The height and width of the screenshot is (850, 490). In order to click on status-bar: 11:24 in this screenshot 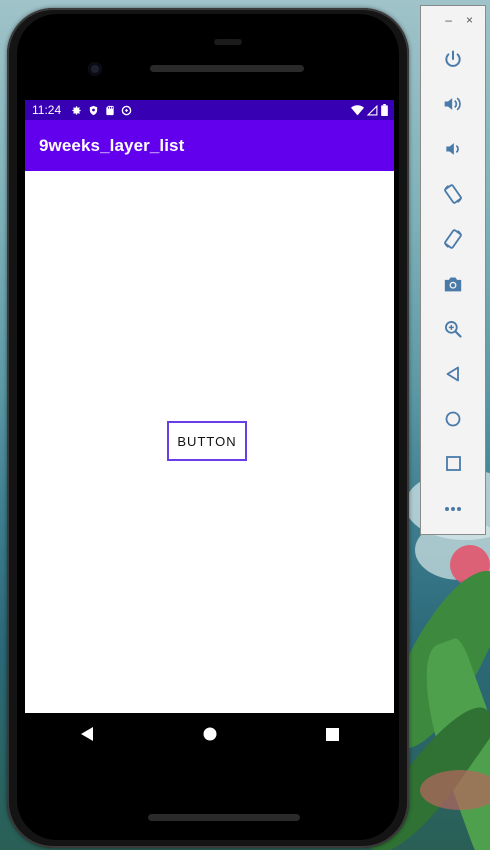, I will do `click(209, 110)`.